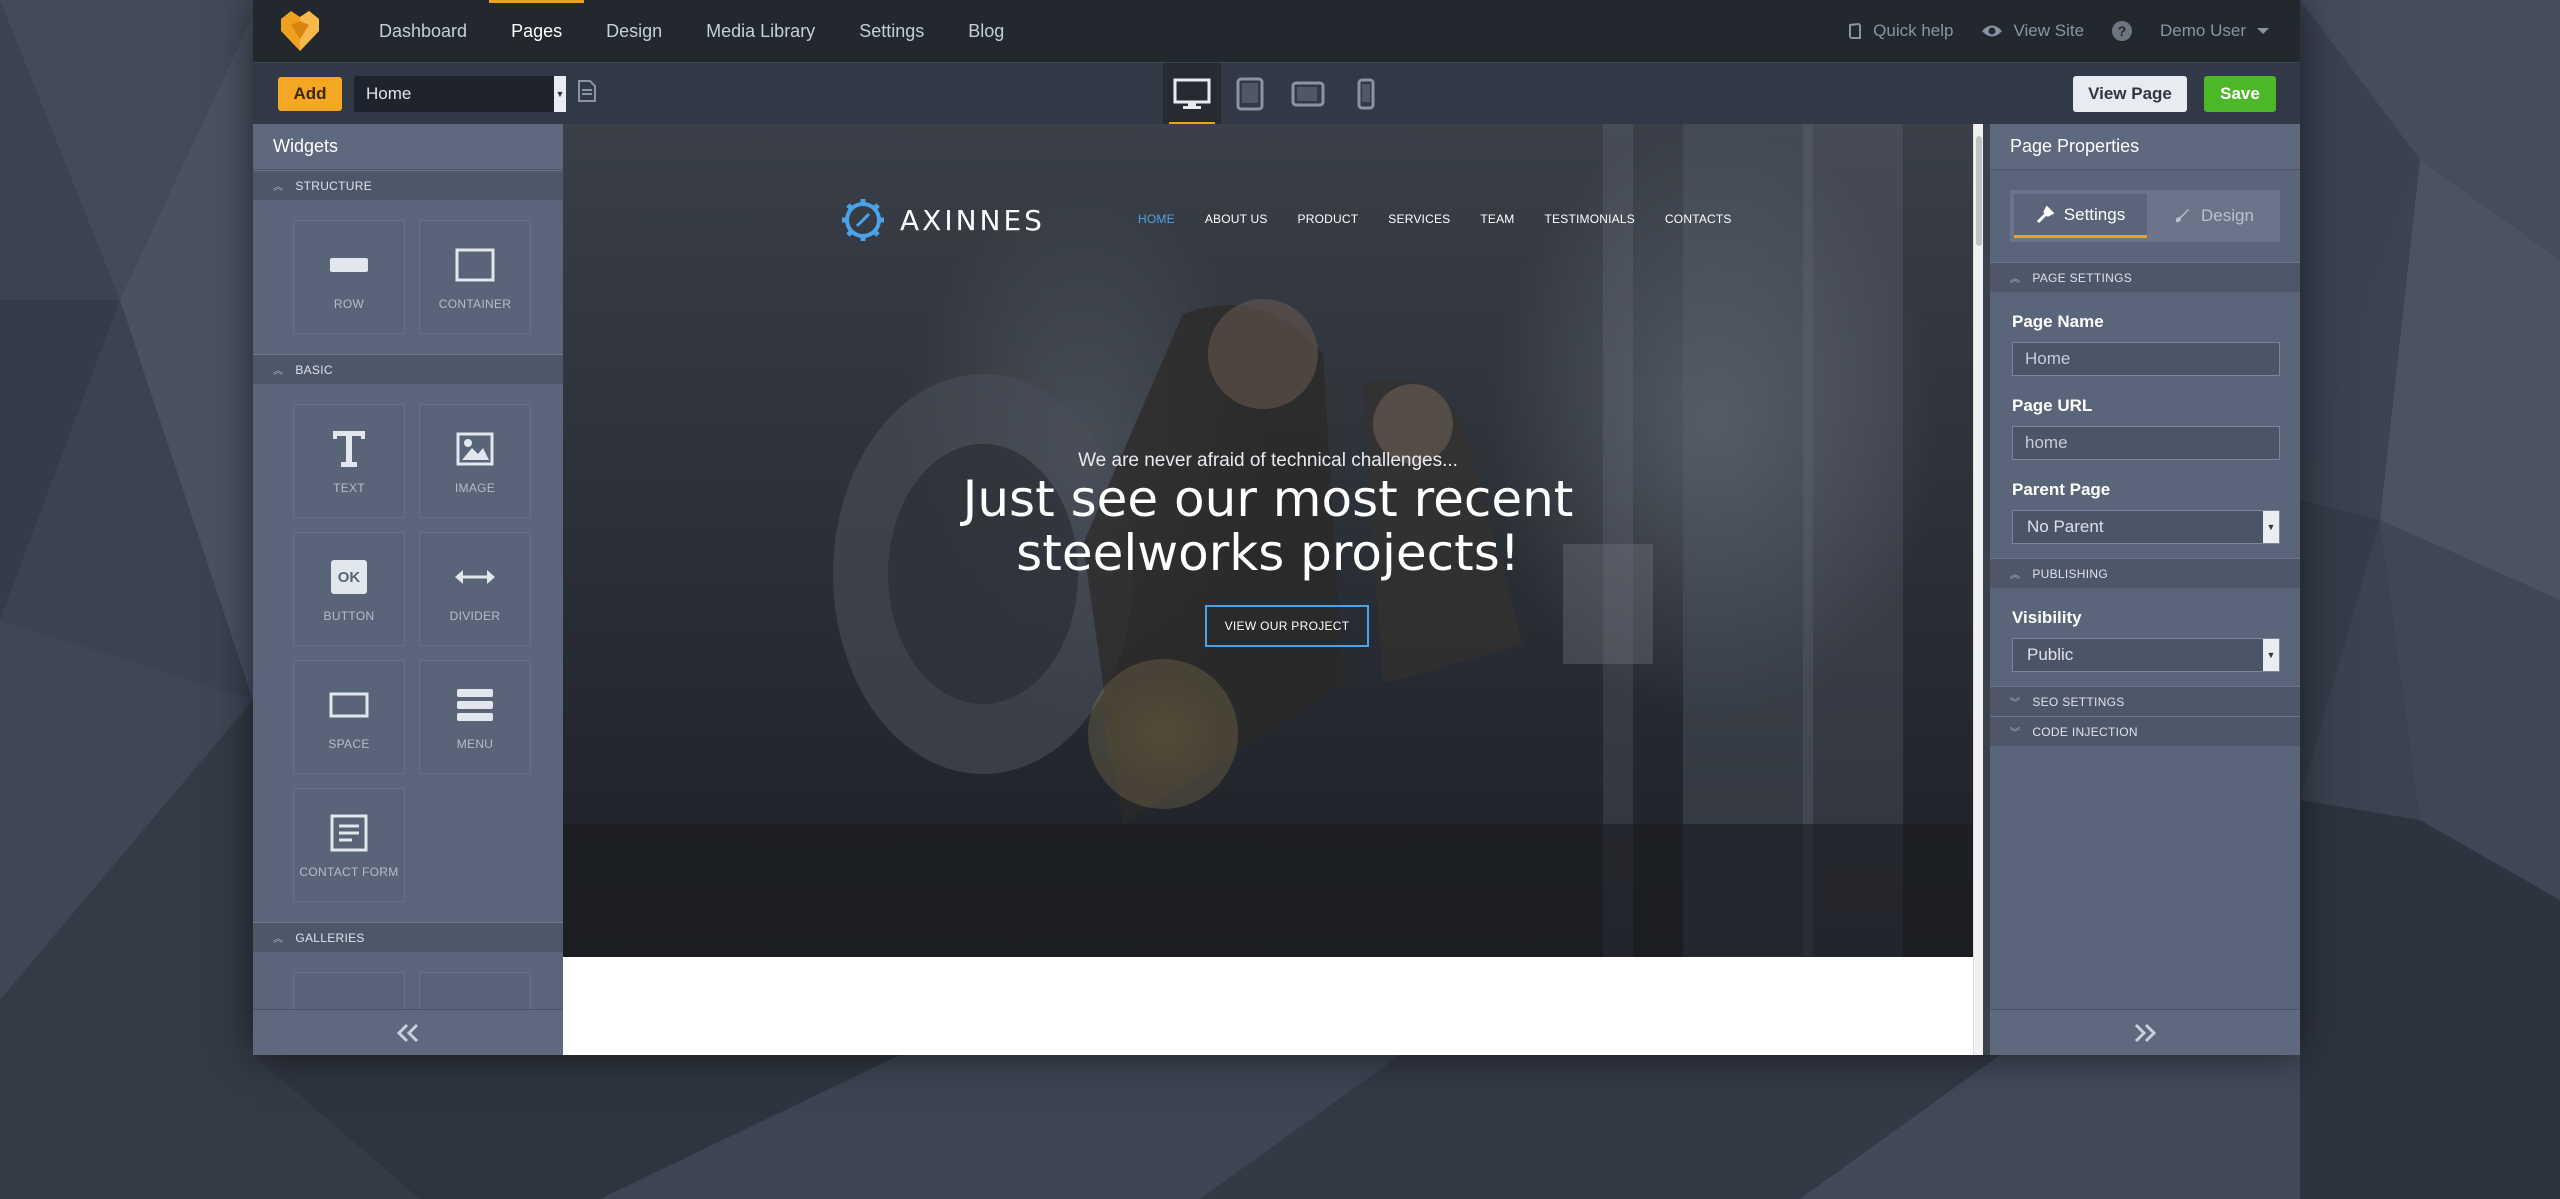  I want to click on visibility-label: Visibility, so click(2047, 617).